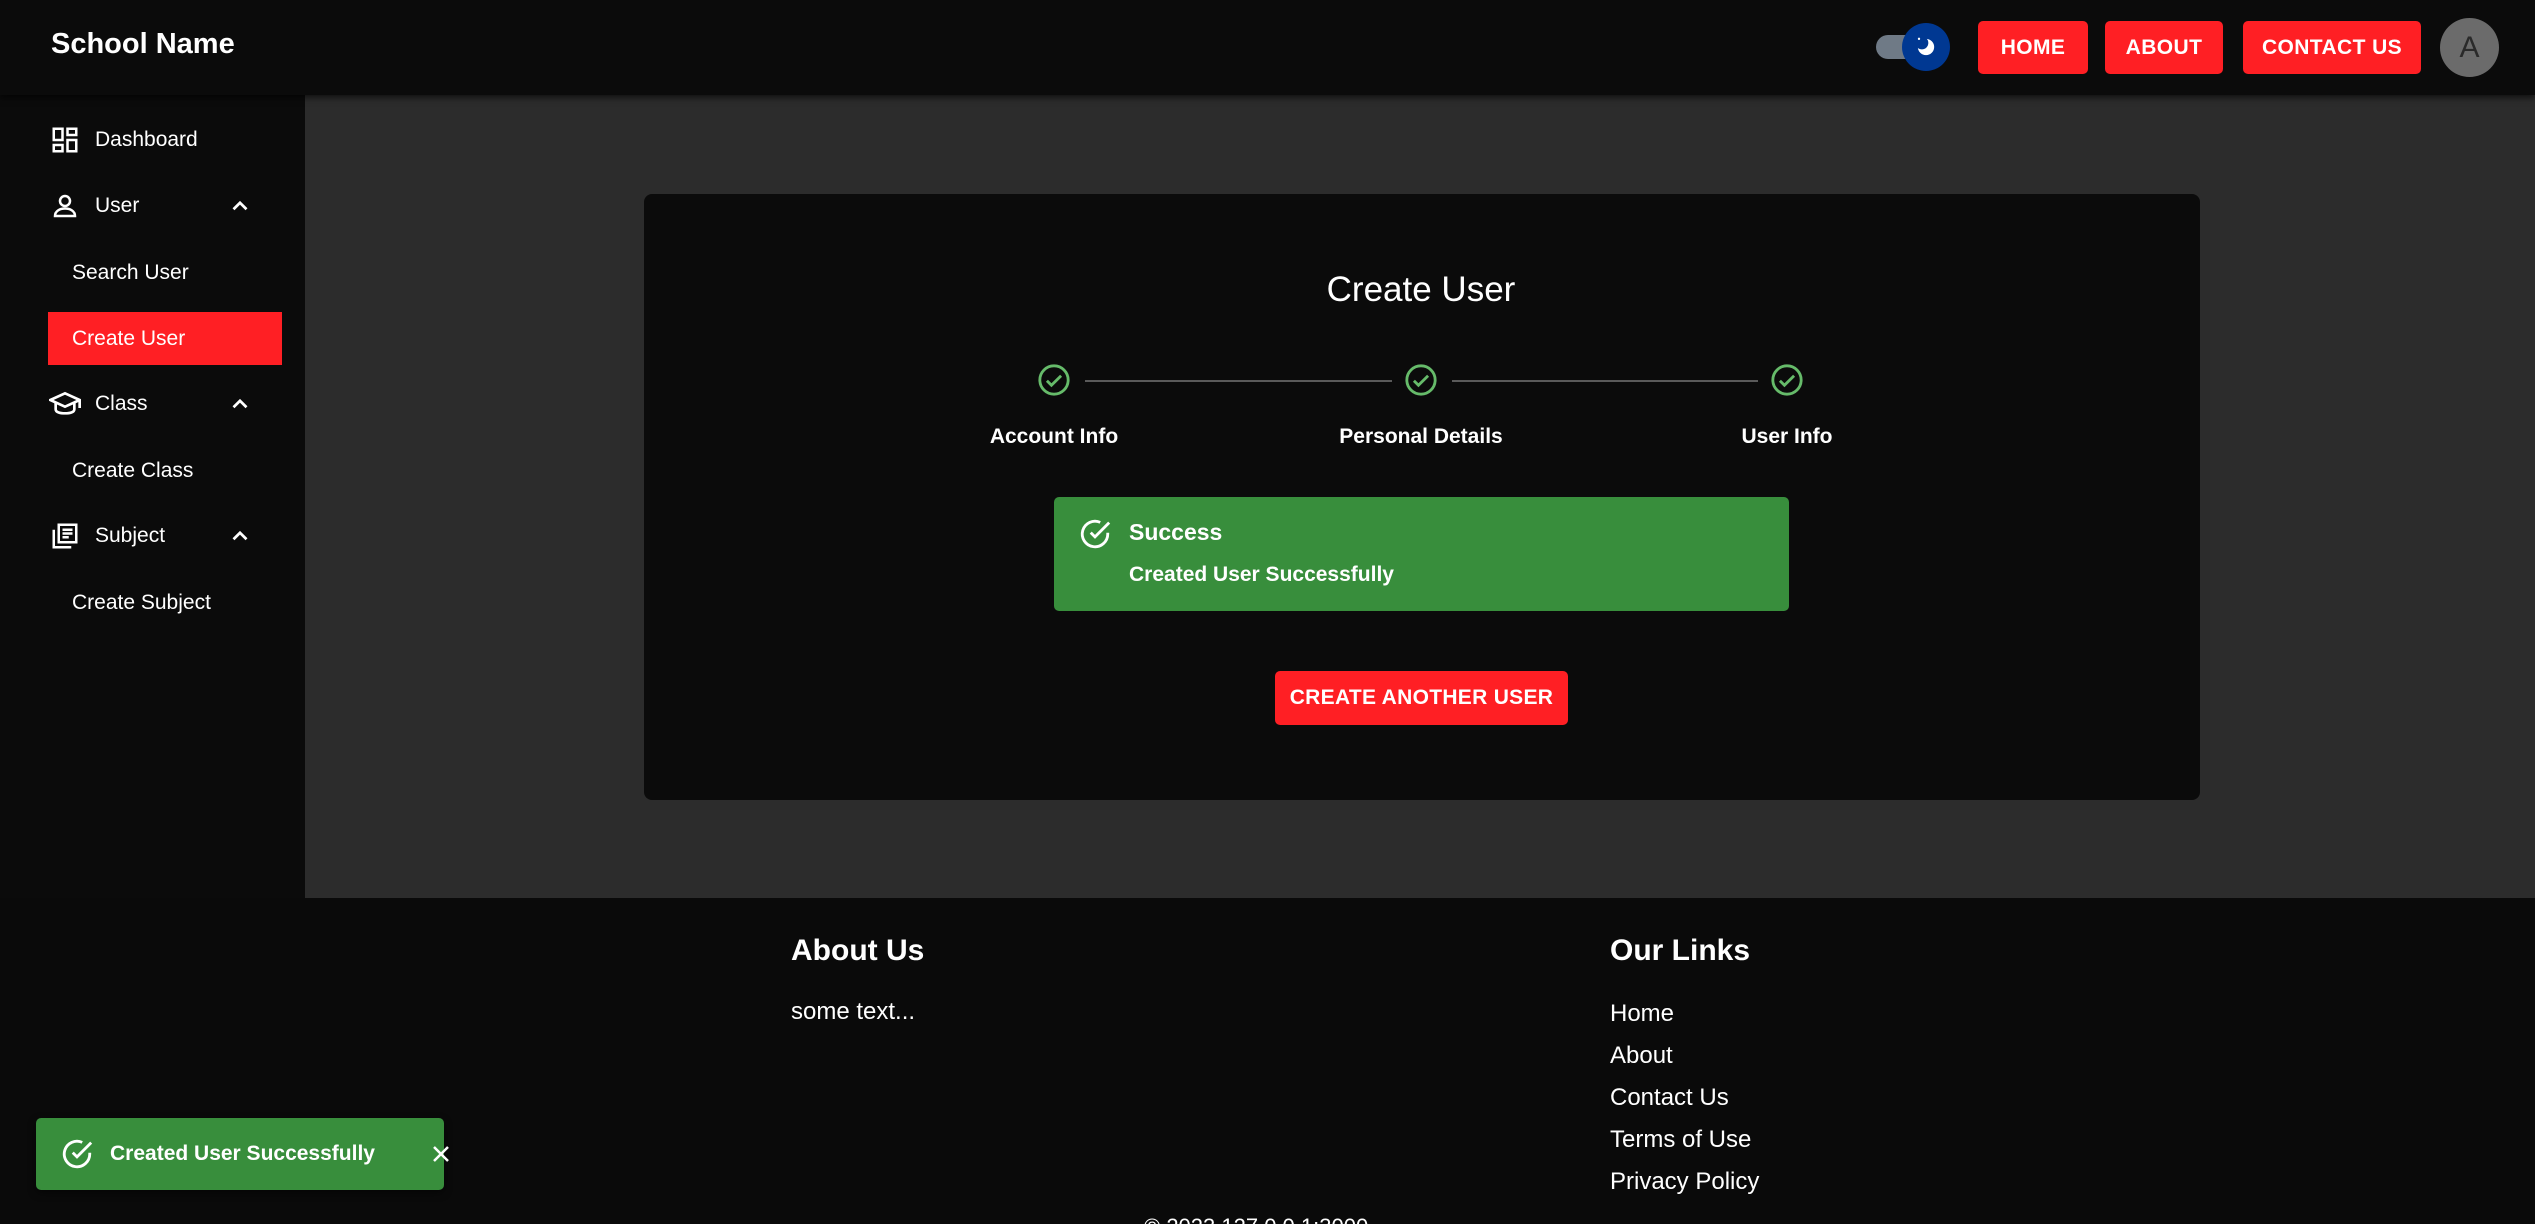 This screenshot has width=2535, height=1224. Describe the element at coordinates (1256, 1219) in the screenshot. I see `footer-copyright: © 2023 127.0.0.1:3000` at that location.